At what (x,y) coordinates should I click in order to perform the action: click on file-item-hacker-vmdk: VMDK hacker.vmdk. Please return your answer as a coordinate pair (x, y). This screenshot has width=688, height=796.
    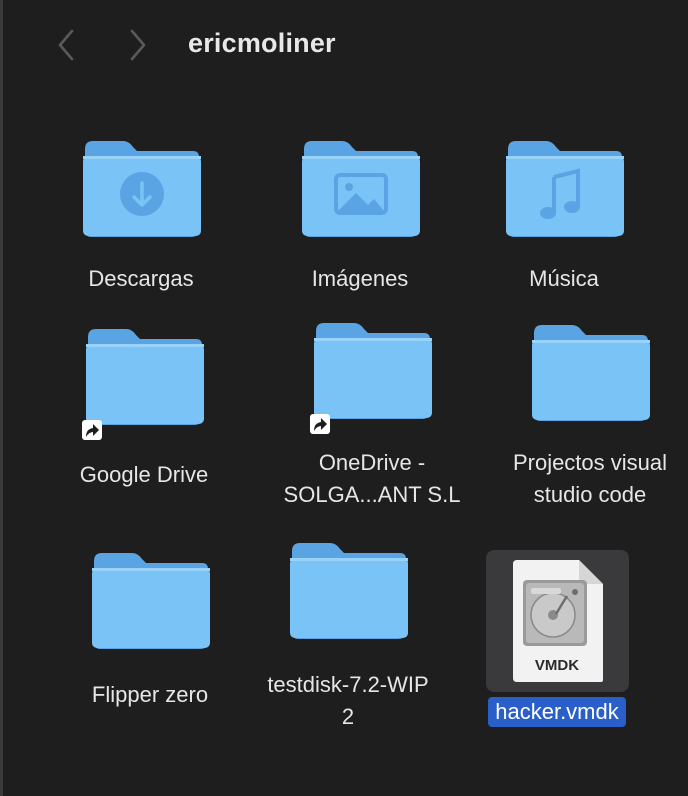
    Looking at the image, I should click on (557, 642).